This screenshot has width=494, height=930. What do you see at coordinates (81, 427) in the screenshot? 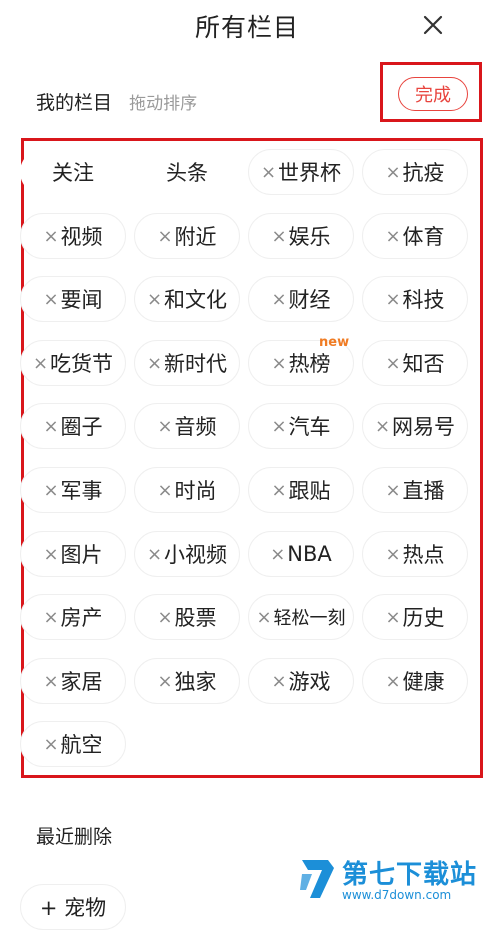
I see `channel-chip-label: 圈子` at bounding box center [81, 427].